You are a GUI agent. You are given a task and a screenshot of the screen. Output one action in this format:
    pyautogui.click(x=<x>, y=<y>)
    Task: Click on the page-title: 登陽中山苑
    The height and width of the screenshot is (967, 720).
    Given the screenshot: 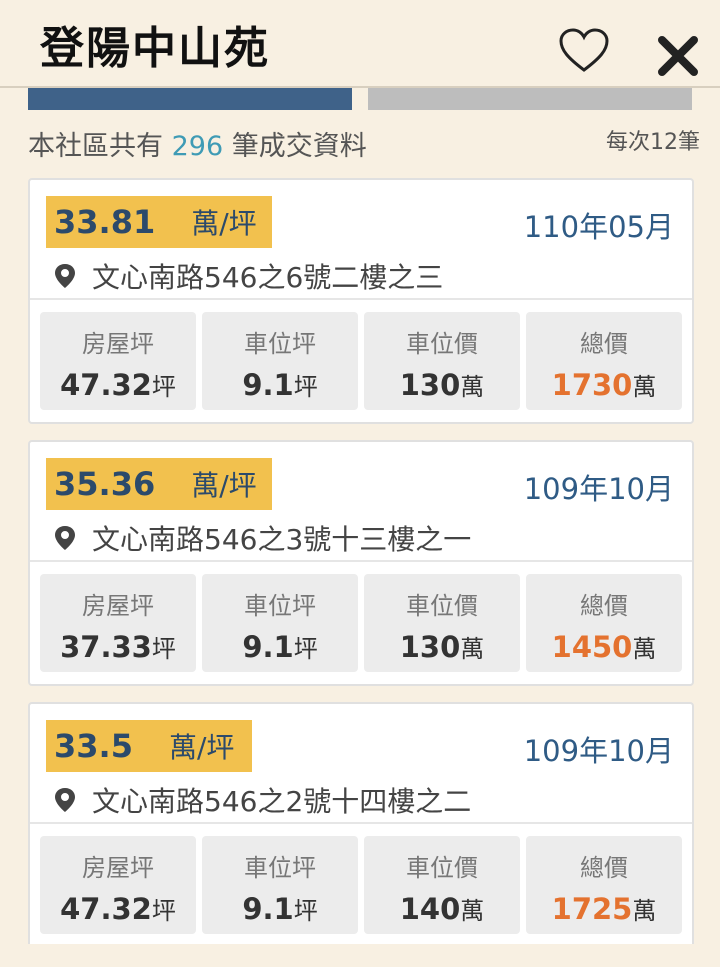 What is the action you would take?
    pyautogui.click(x=155, y=48)
    